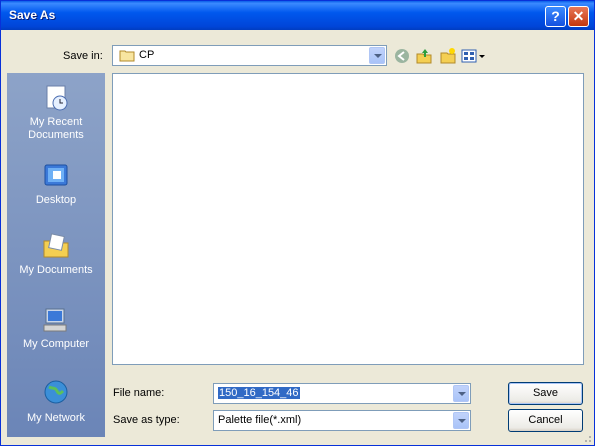  Describe the element at coordinates (32, 15) in the screenshot. I see `window-title: Save As` at that location.